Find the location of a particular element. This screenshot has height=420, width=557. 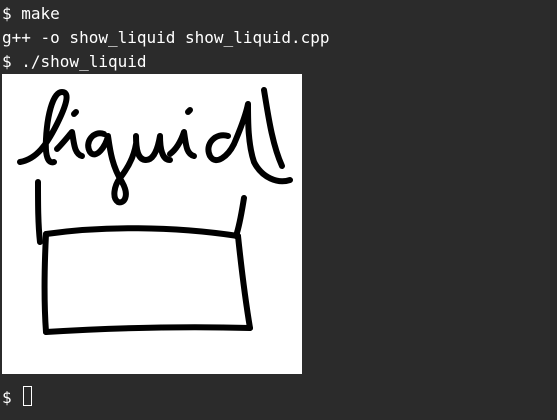

terminal-cursor is located at coordinates (27, 396).